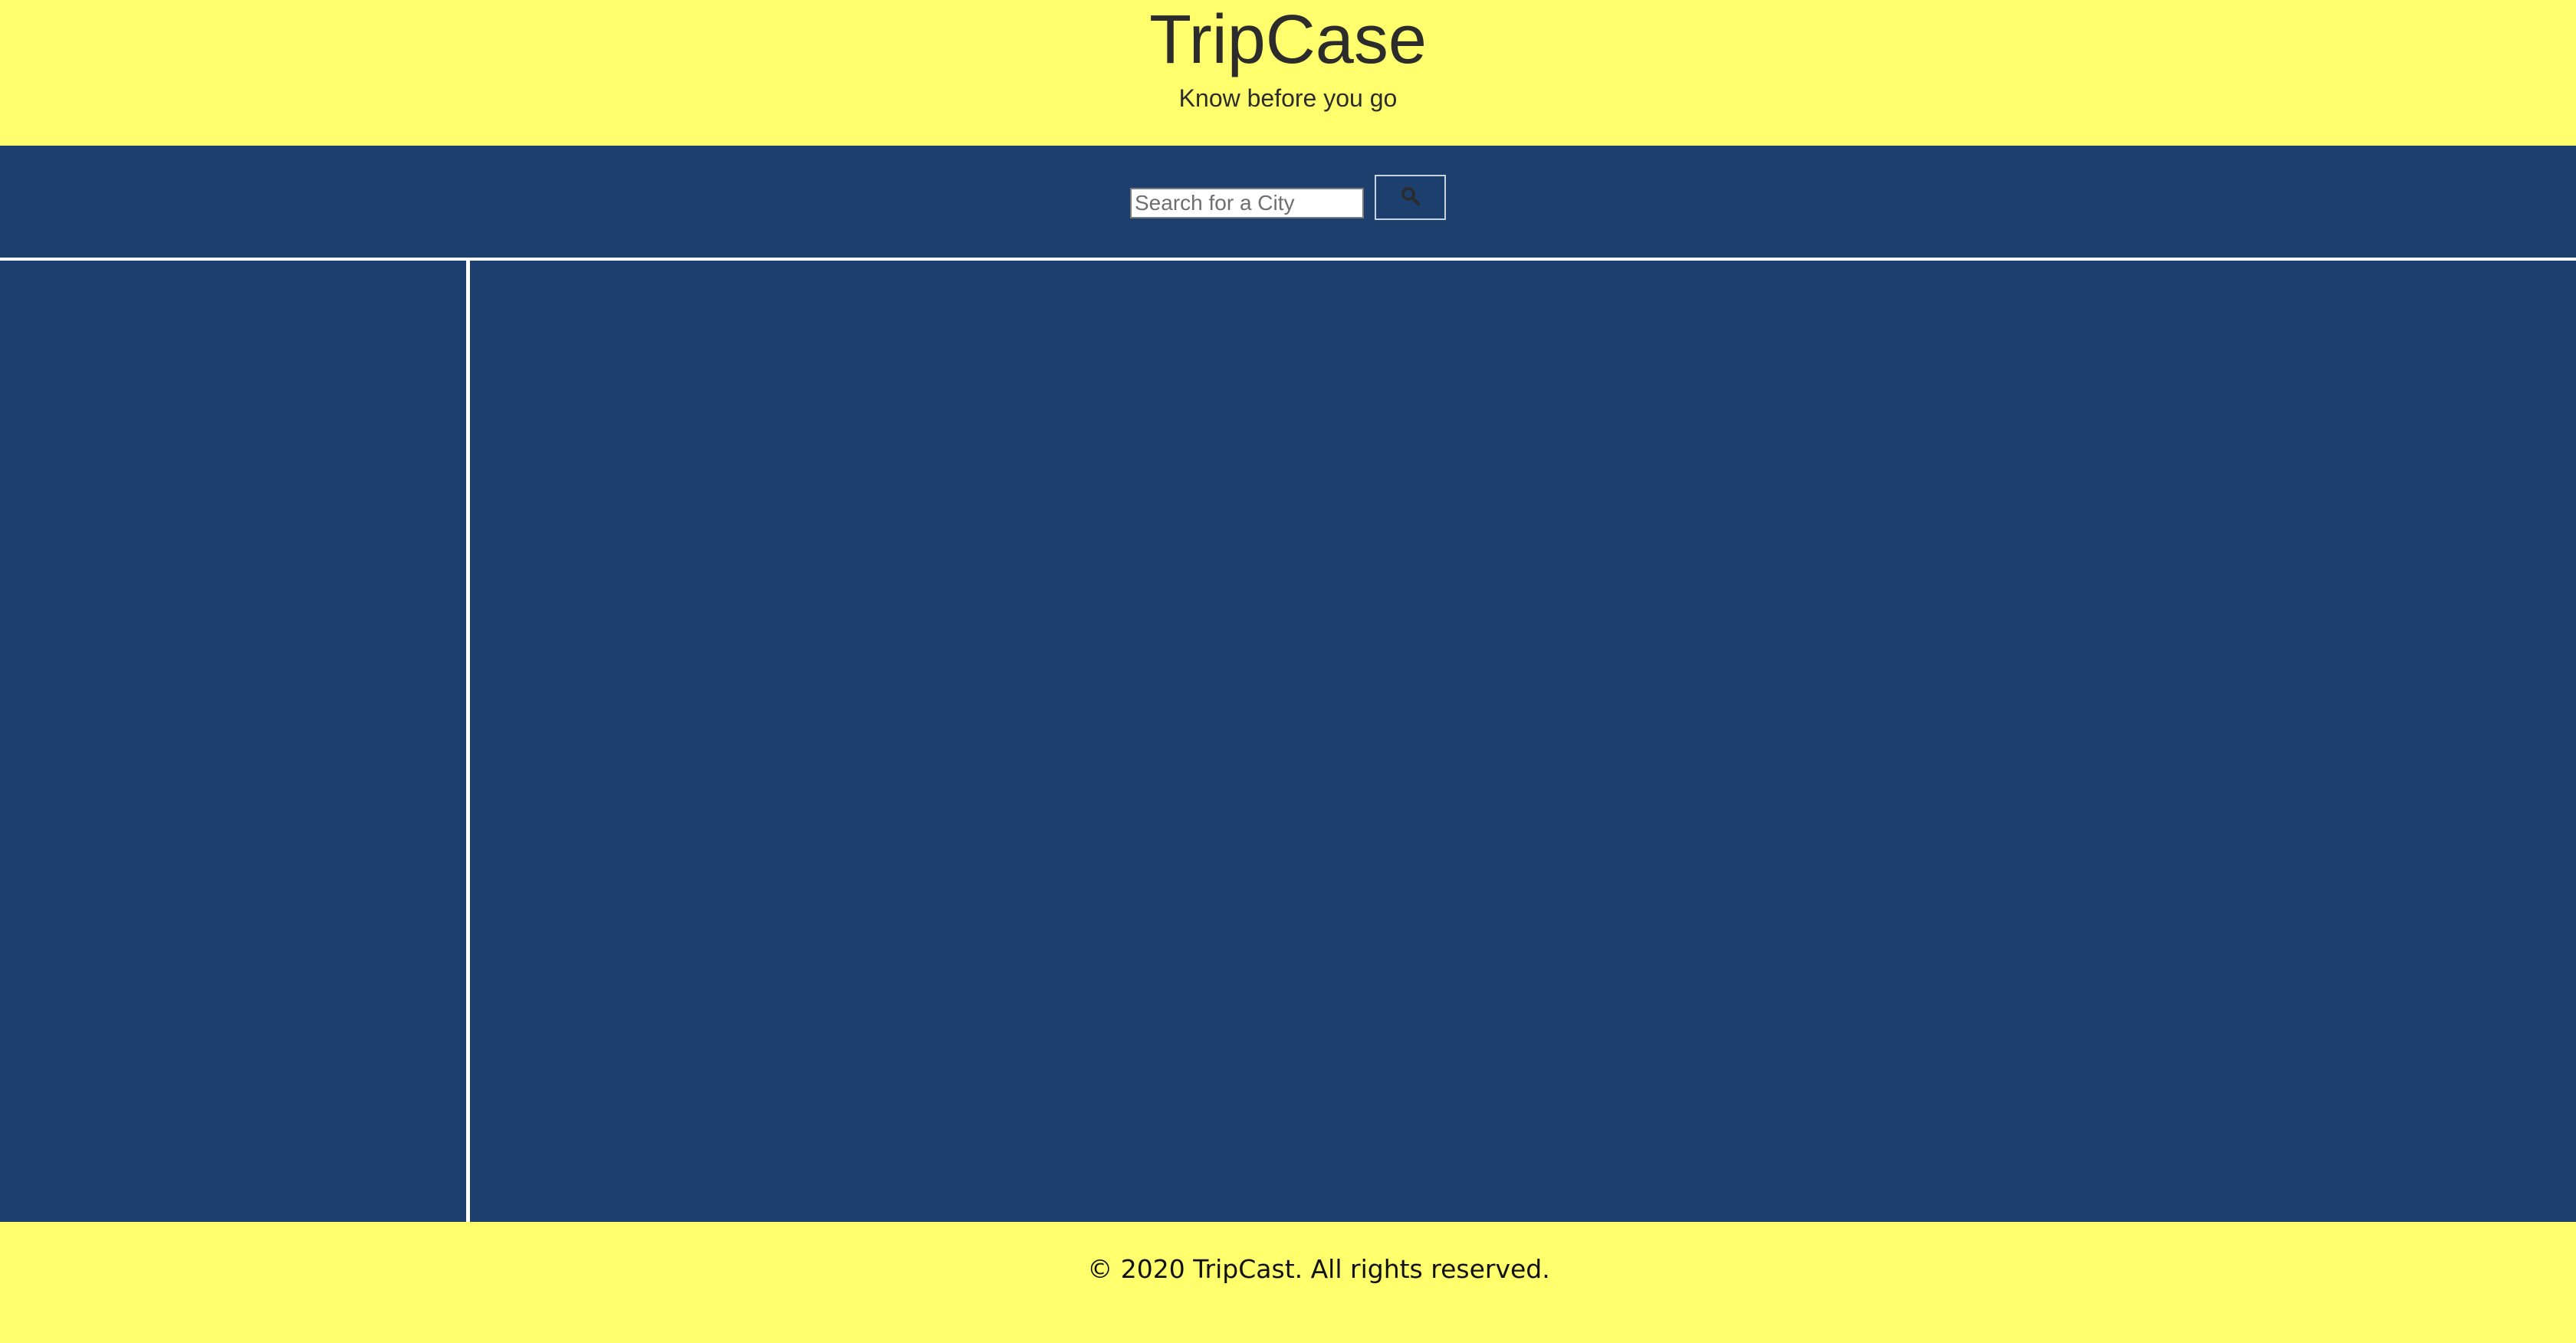  I want to click on search-icon, so click(1411, 198).